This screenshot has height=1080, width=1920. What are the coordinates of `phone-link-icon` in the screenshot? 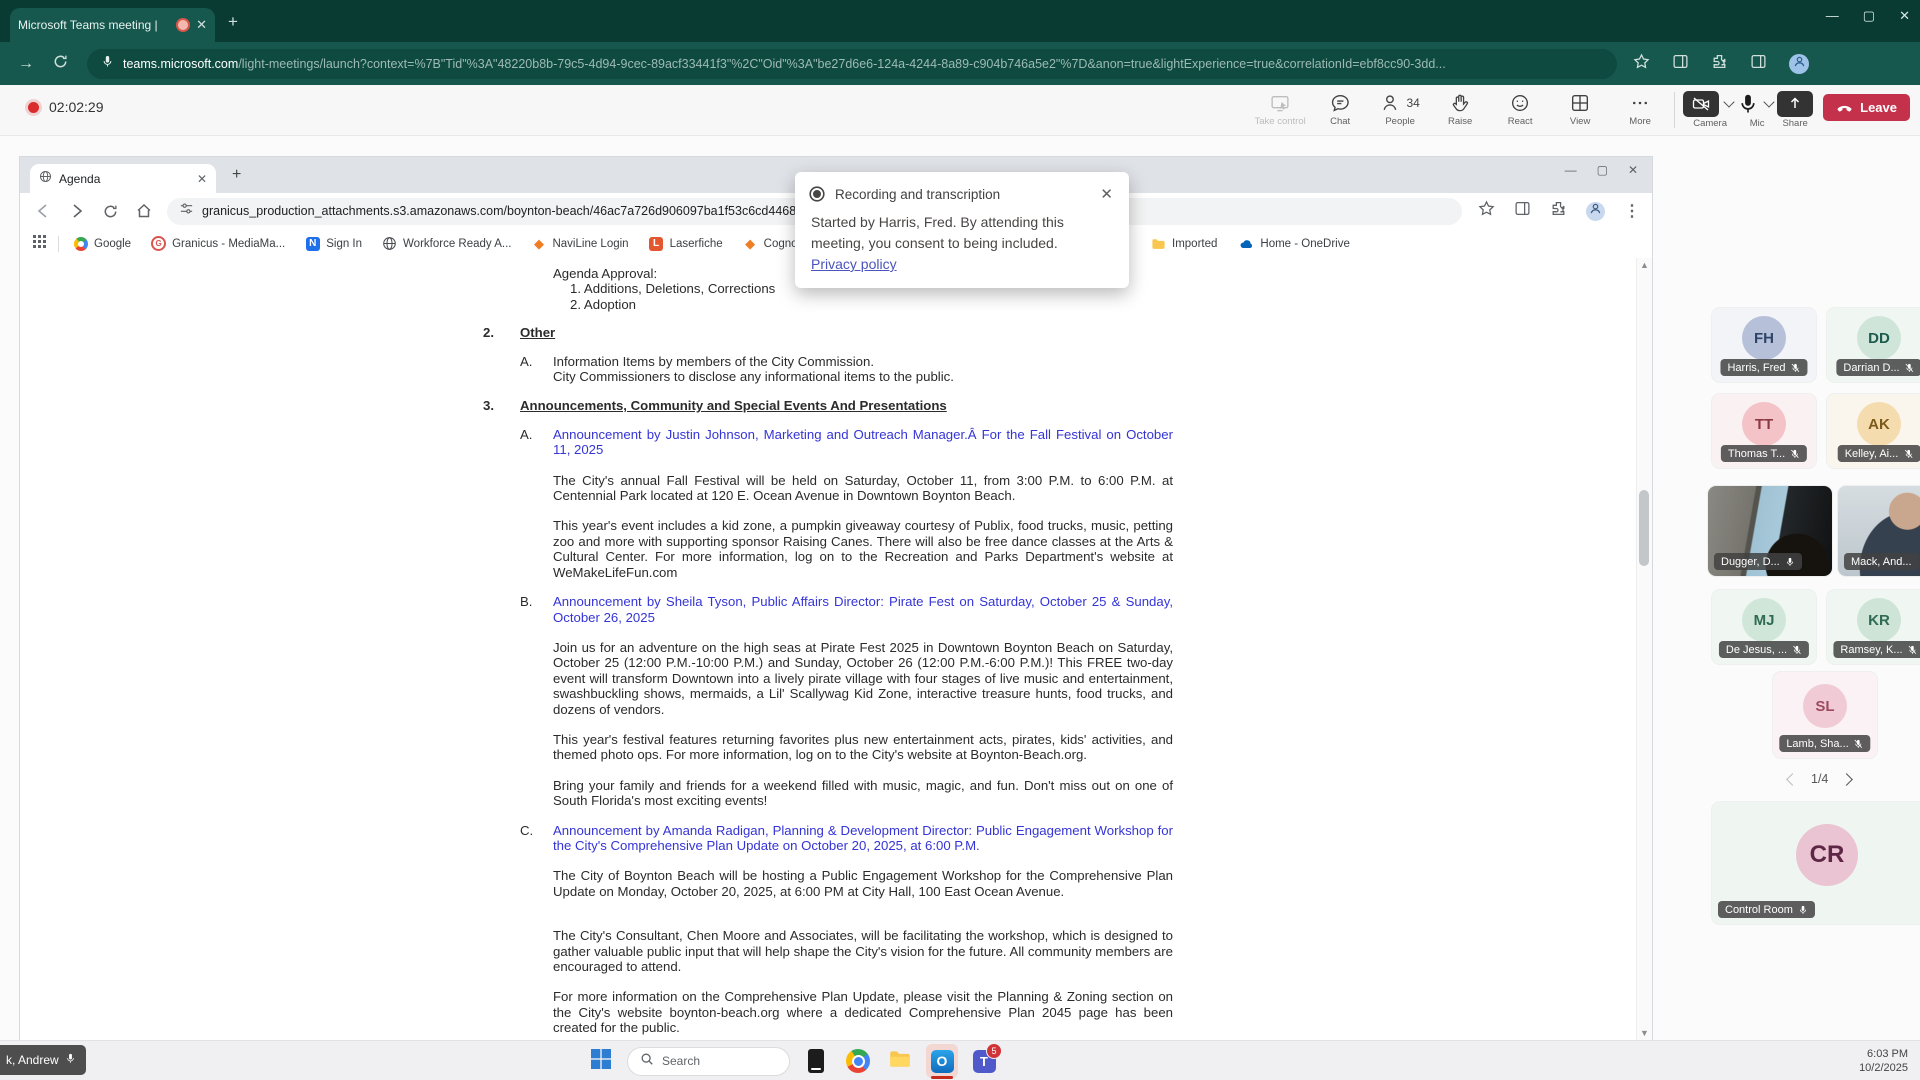 It's located at (816, 1061).